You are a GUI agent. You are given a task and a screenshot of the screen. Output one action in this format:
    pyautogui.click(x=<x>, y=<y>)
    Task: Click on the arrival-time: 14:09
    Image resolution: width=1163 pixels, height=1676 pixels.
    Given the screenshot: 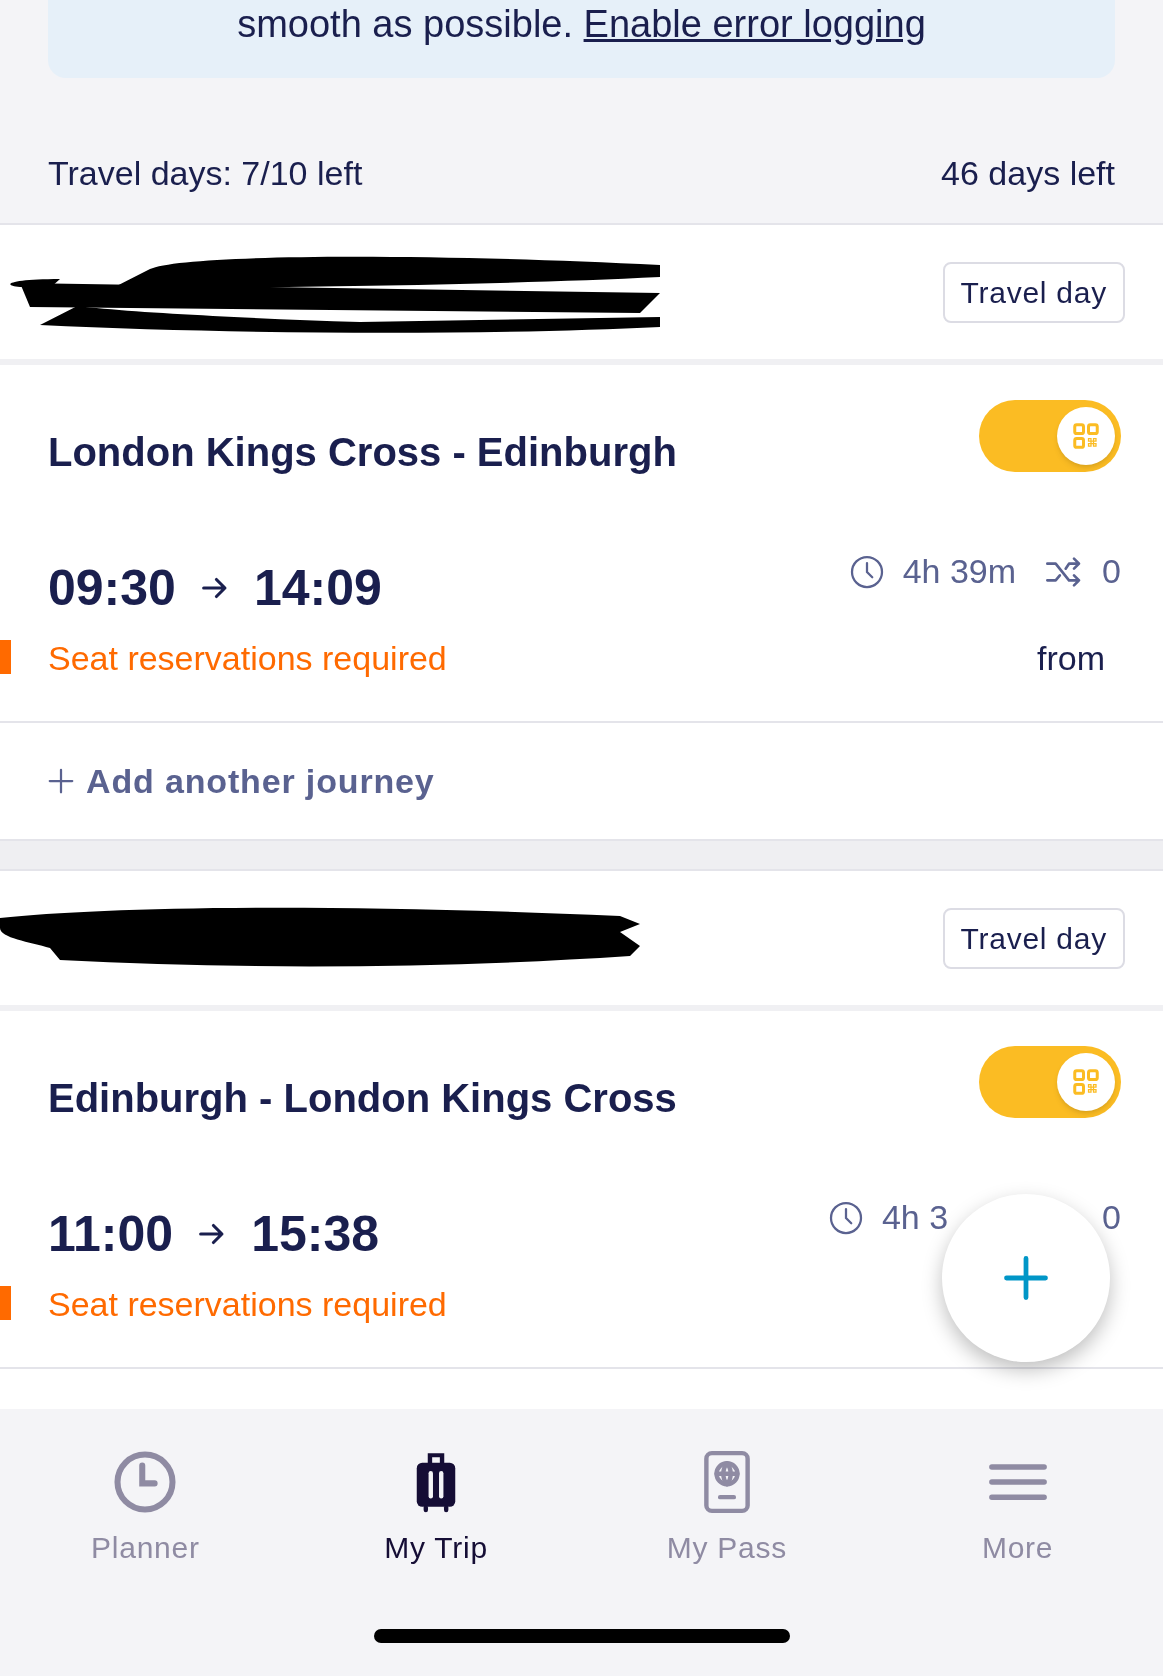 What is the action you would take?
    pyautogui.click(x=317, y=588)
    